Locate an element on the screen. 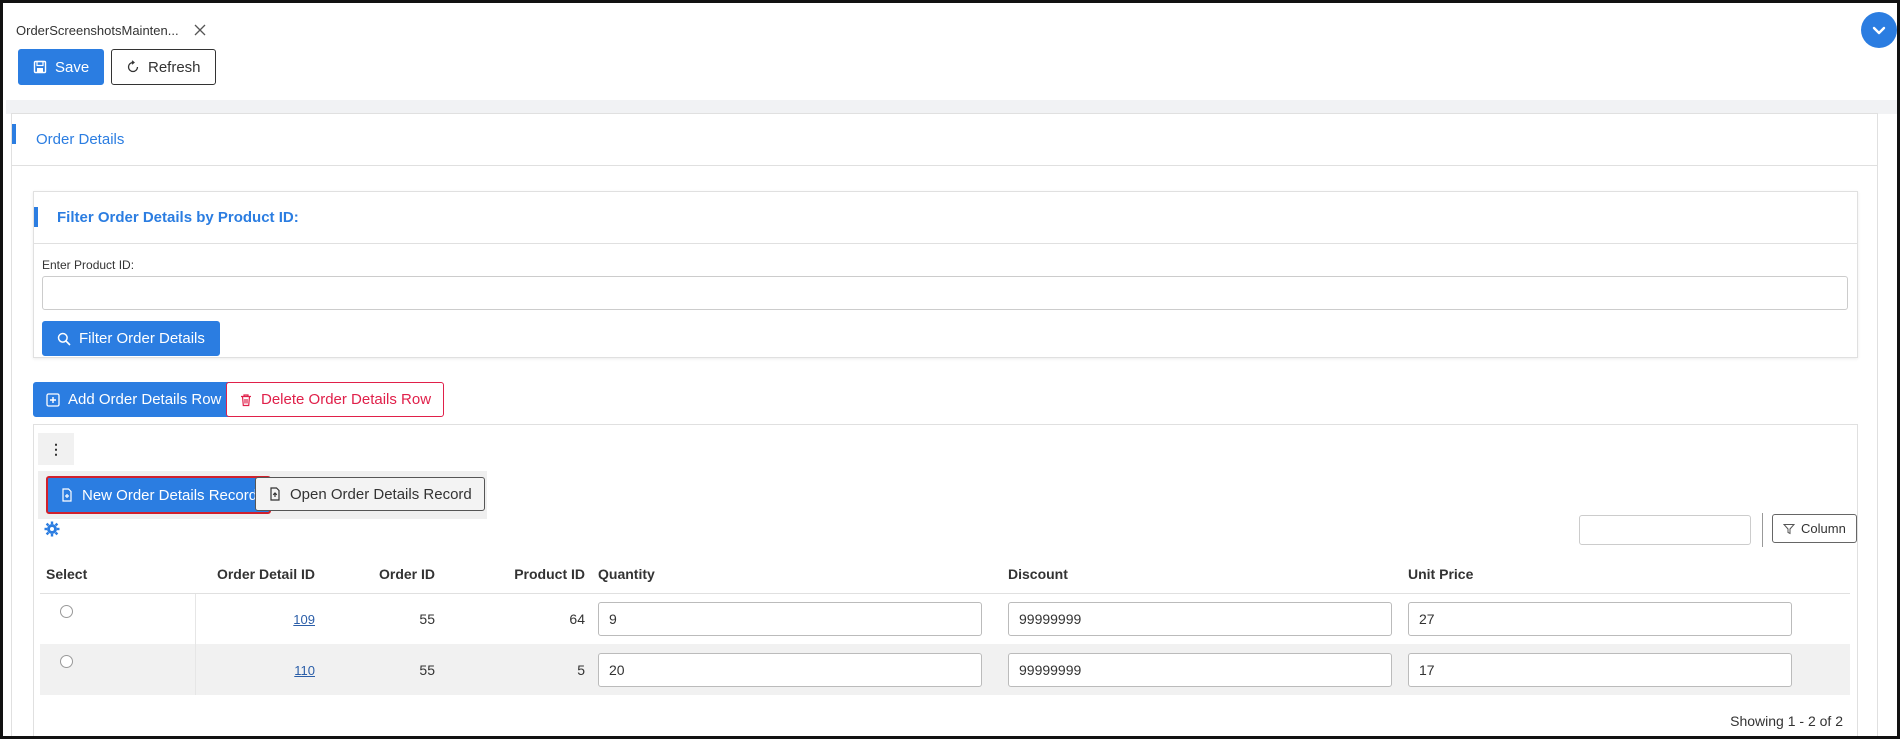 This screenshot has width=1900, height=739. delete-order-details-row-button: Delete Order Details Row is located at coordinates (335, 399).